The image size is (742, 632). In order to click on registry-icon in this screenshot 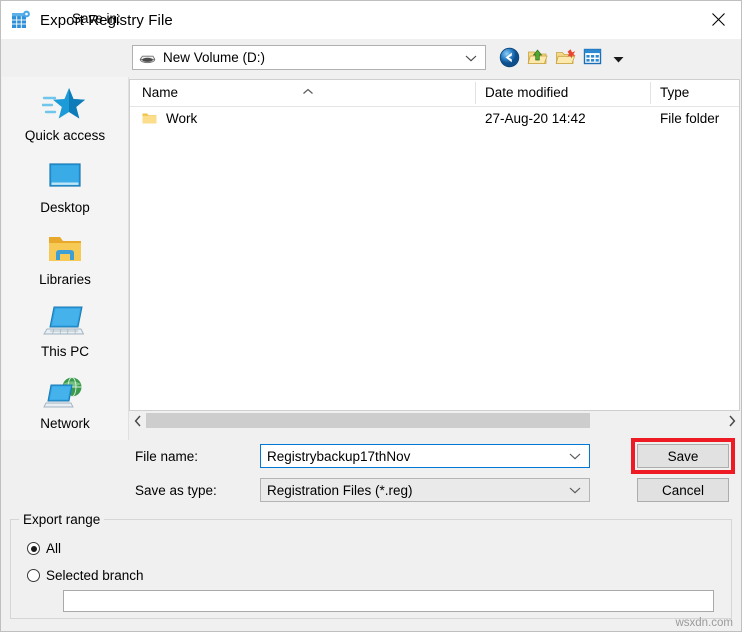, I will do `click(21, 20)`.